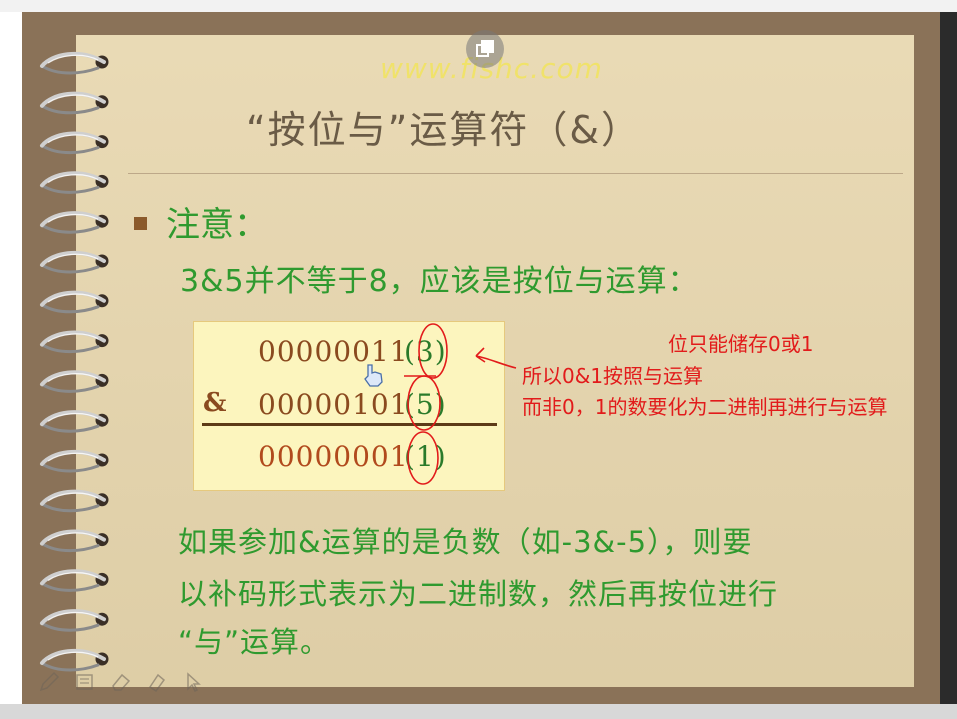 The width and height of the screenshot is (957, 719). Describe the element at coordinates (121, 682) in the screenshot. I see `eraser-icon` at that location.